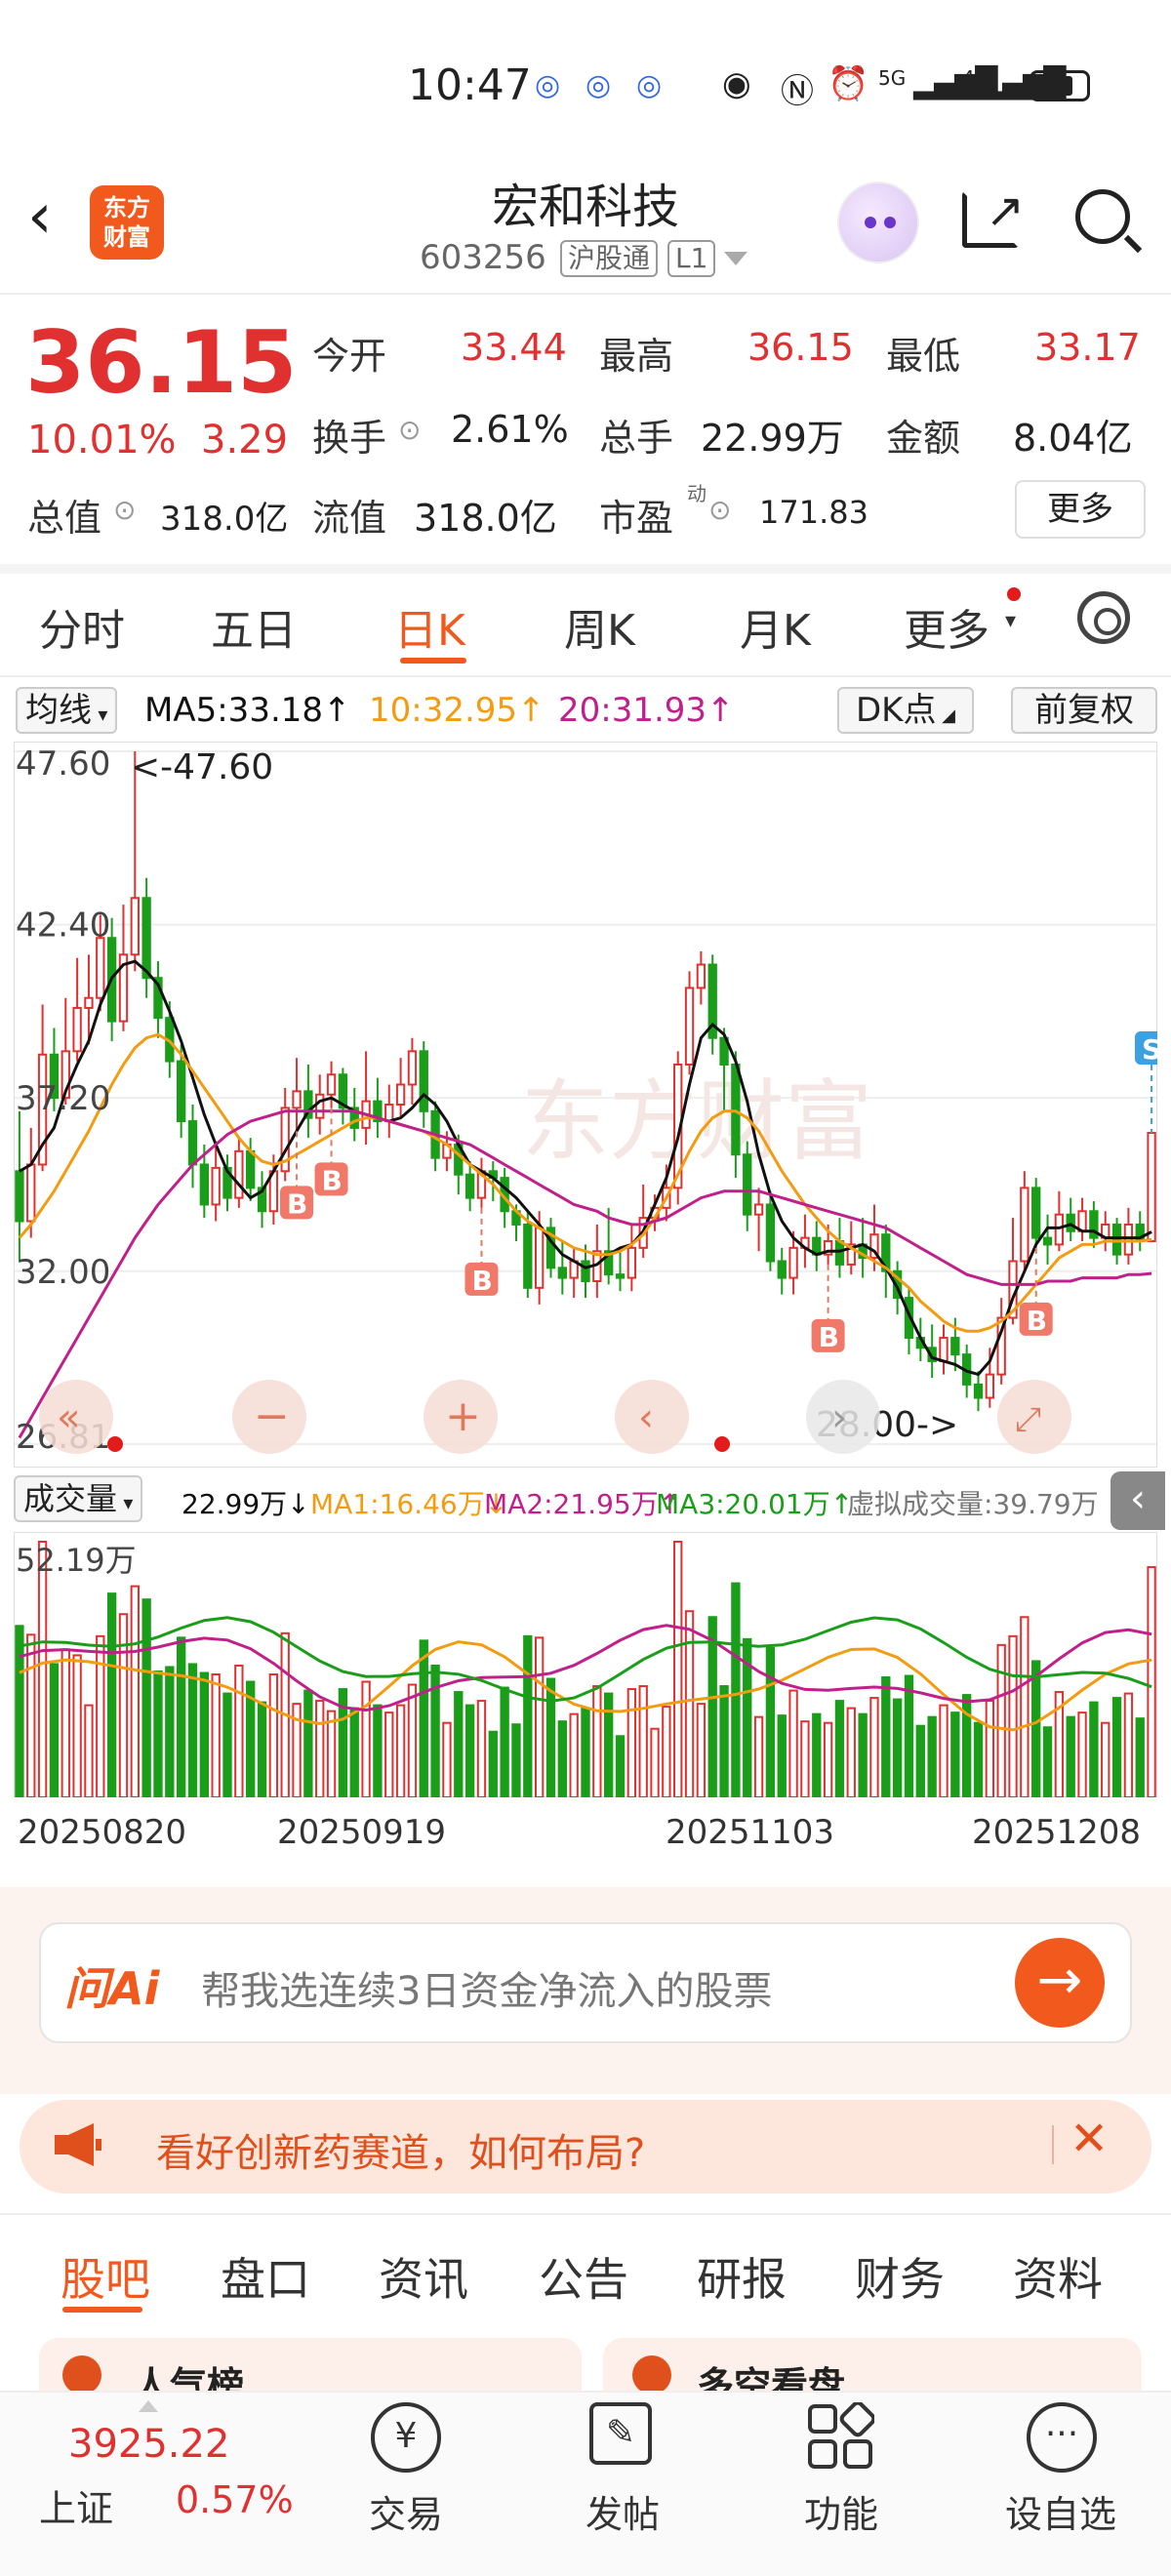  What do you see at coordinates (841, 2511) in the screenshot?
I see `nav-function: 功能` at bounding box center [841, 2511].